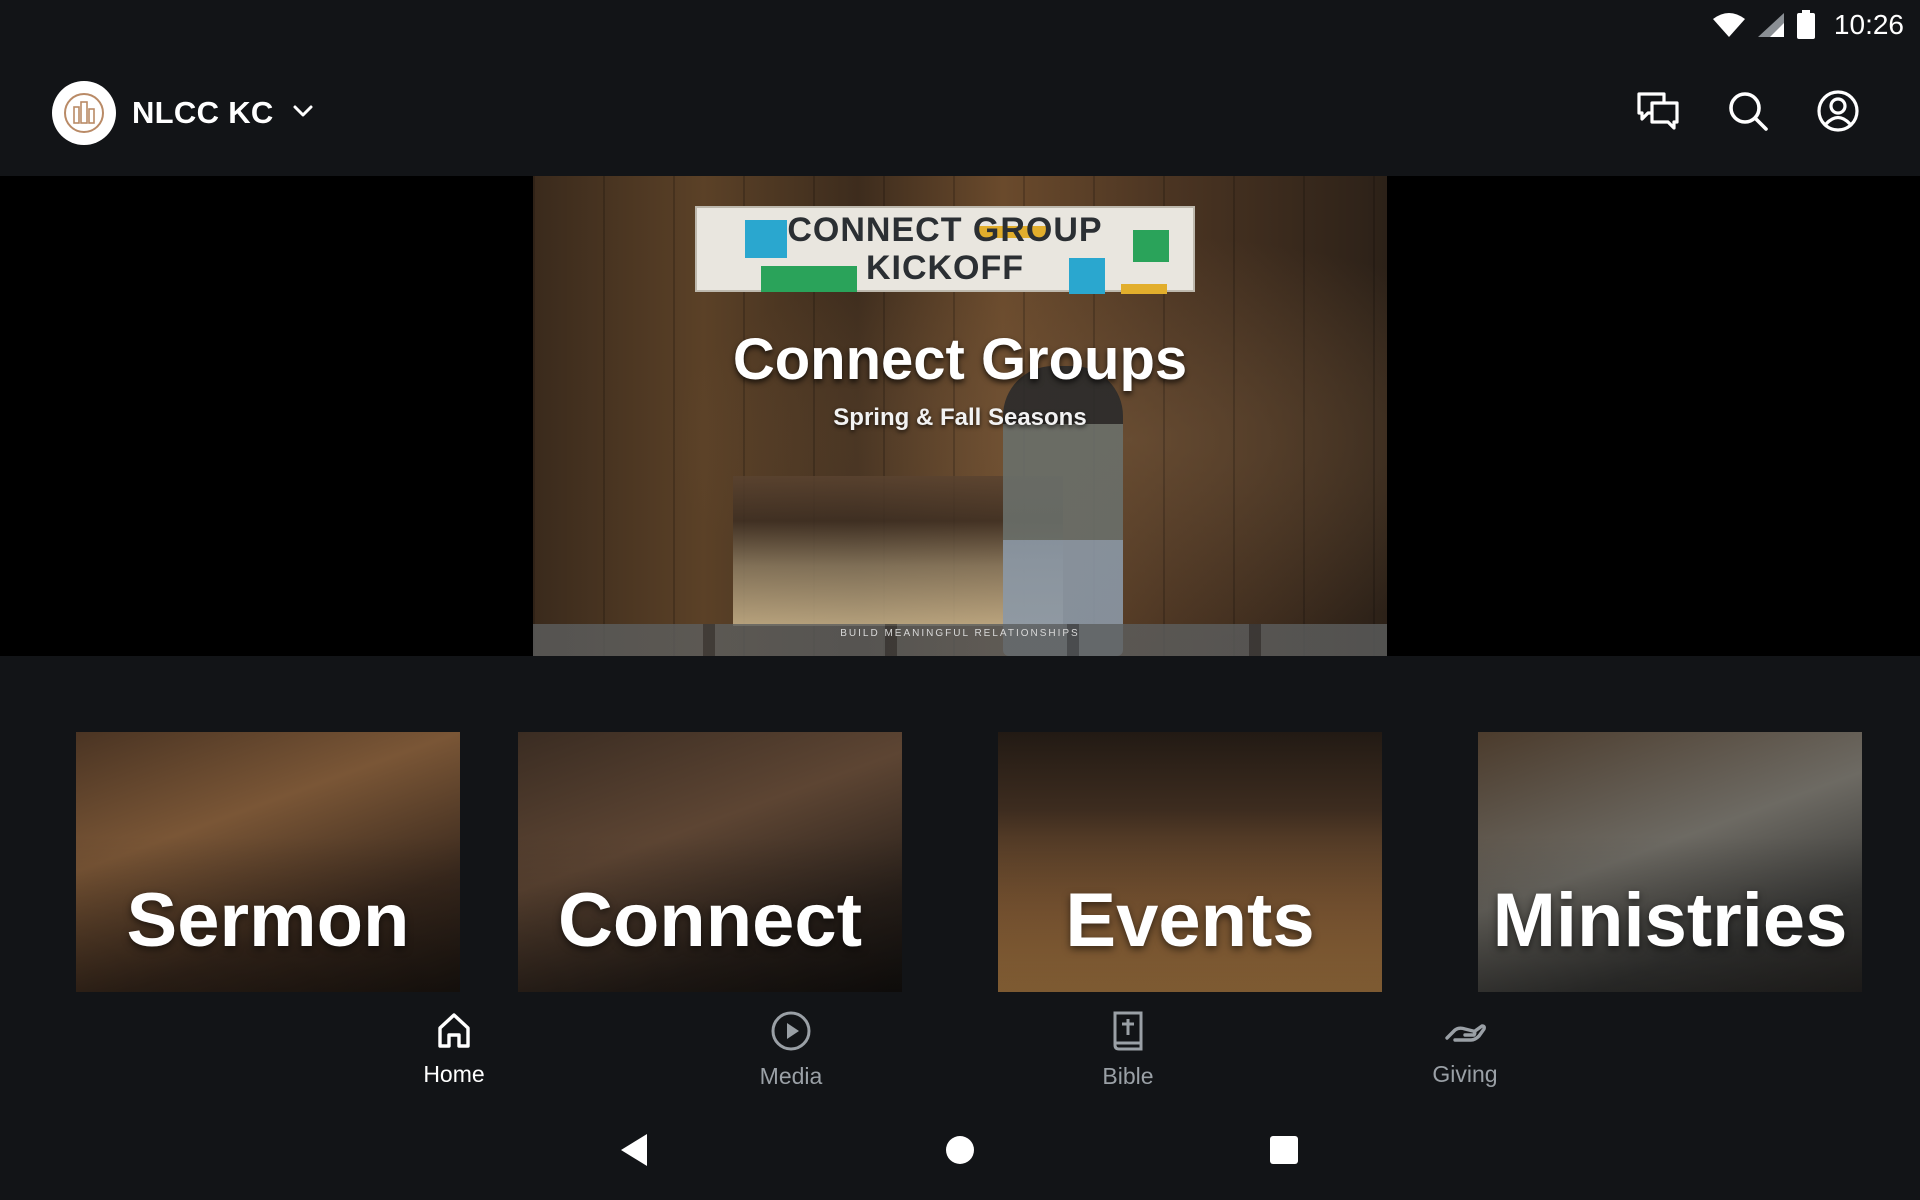 This screenshot has width=1920, height=1200. What do you see at coordinates (454, 1032) in the screenshot?
I see `home-icon` at bounding box center [454, 1032].